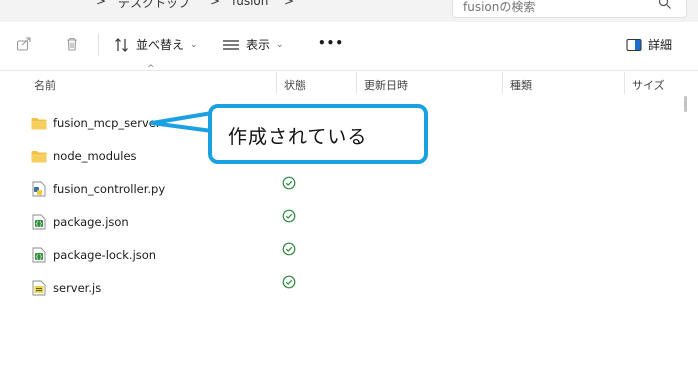 This screenshot has height=365, width=698. I want to click on toolbar-divider, so click(98, 45).